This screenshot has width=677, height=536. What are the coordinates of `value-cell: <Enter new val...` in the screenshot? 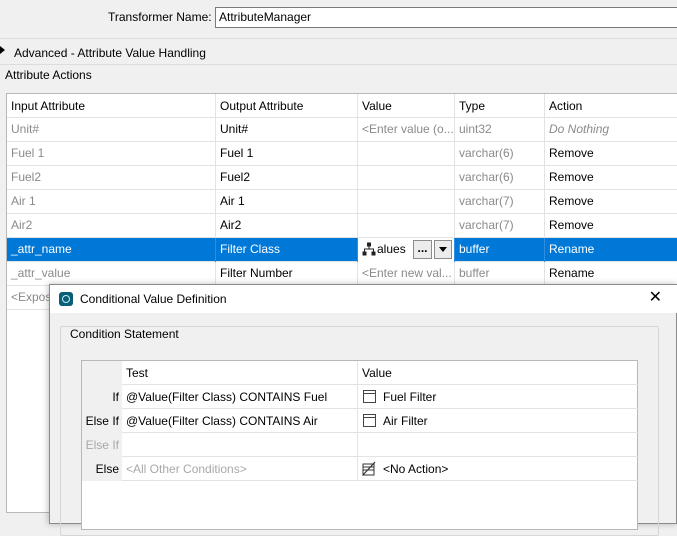 It's located at (406, 274).